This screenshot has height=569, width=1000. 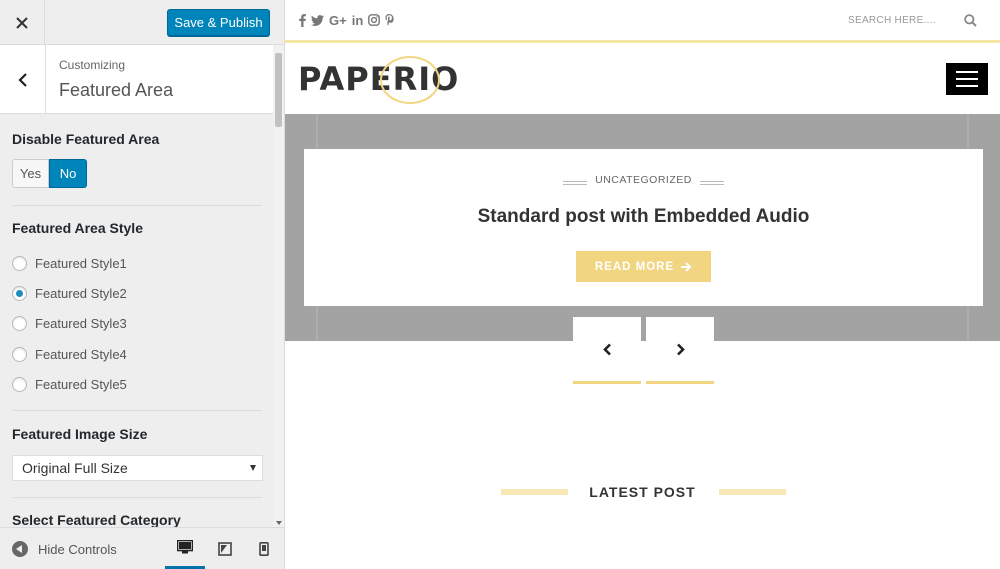 I want to click on radio-label: Featured Style5, so click(x=81, y=384).